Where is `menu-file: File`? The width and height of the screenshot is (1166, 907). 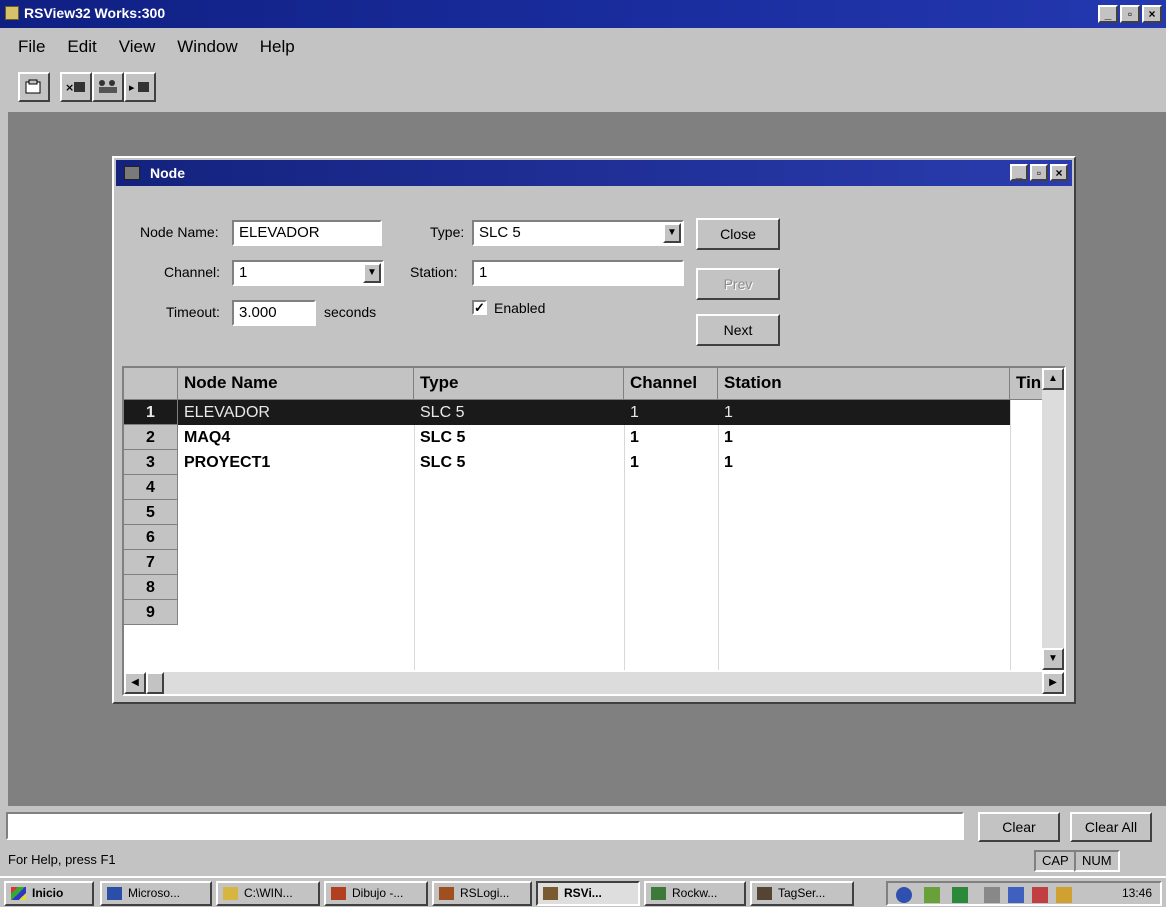
menu-file: File is located at coordinates (31, 47).